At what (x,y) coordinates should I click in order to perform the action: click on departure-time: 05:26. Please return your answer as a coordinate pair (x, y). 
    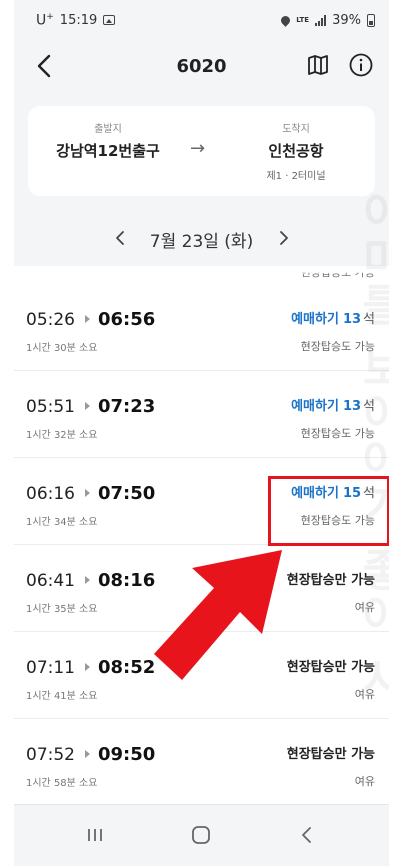
    Looking at the image, I should click on (50, 320).